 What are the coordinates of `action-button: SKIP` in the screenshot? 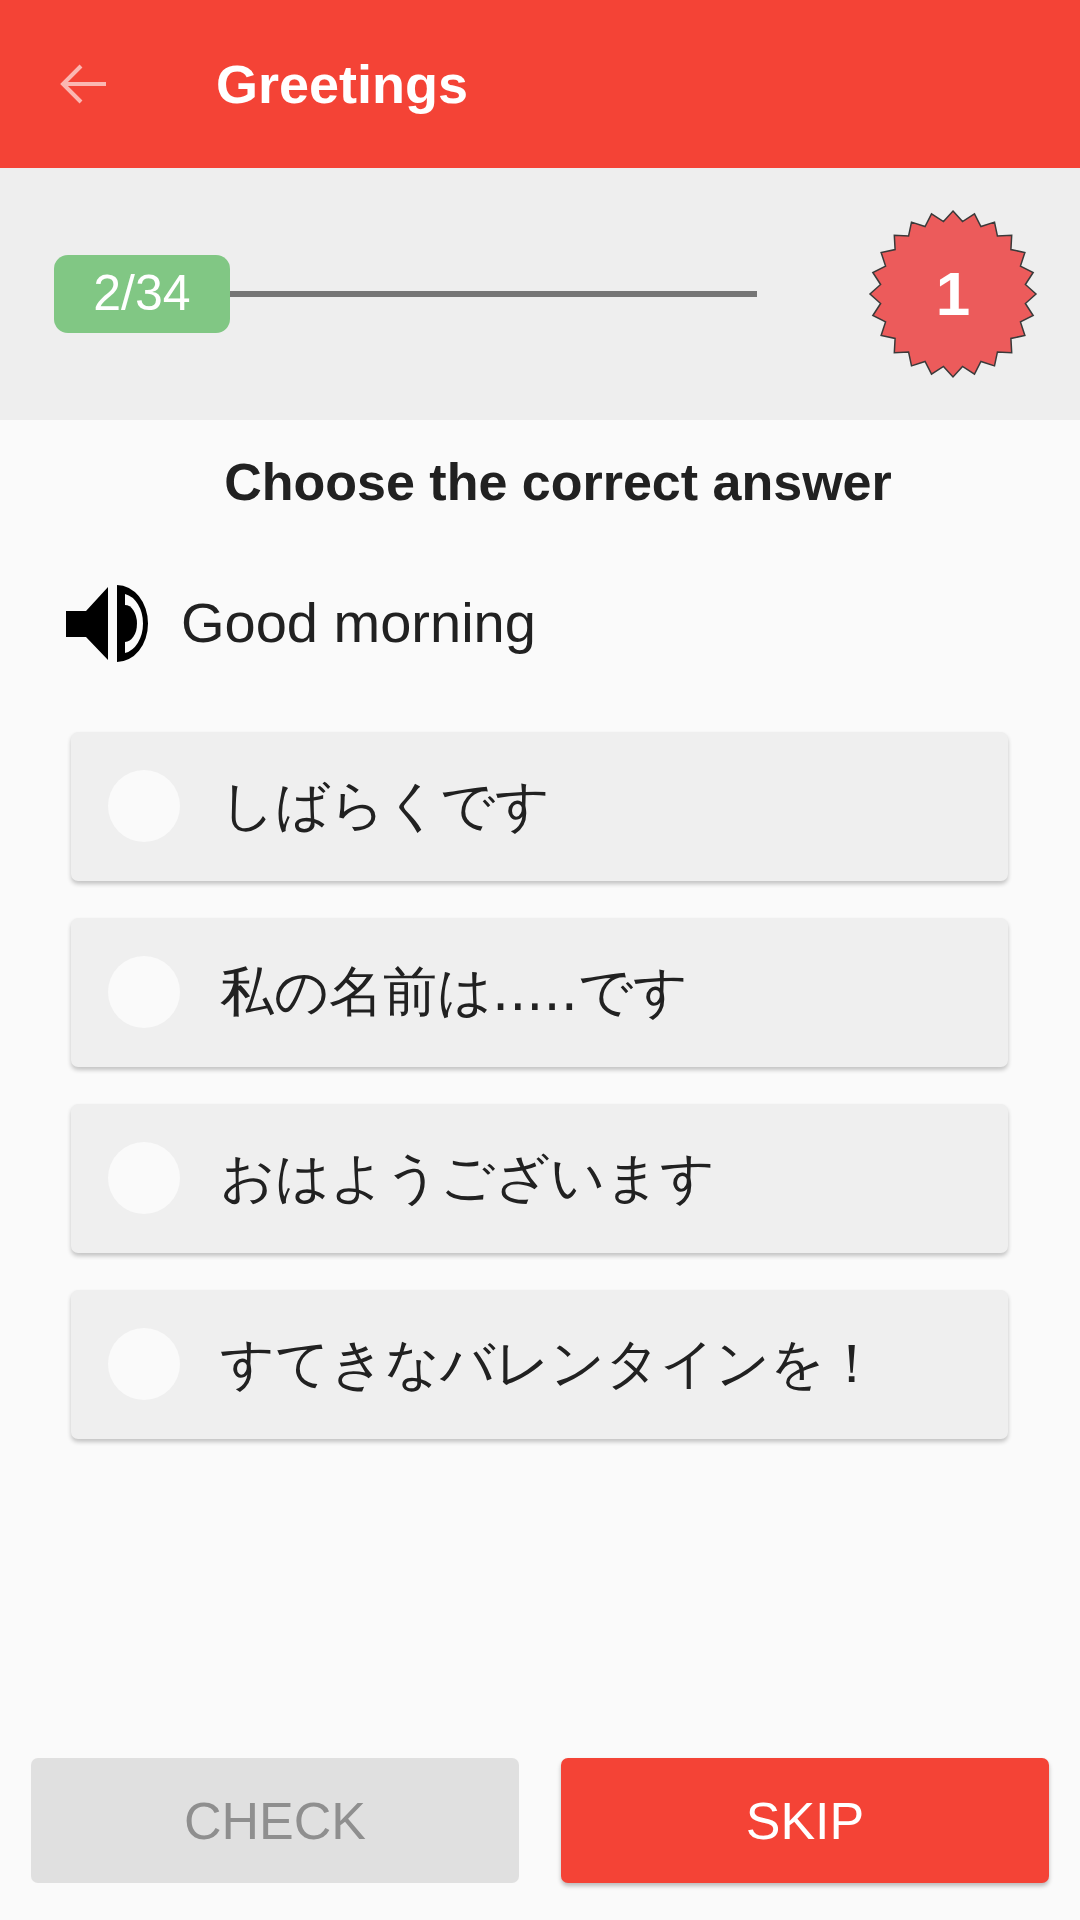 It's located at (805, 1820).